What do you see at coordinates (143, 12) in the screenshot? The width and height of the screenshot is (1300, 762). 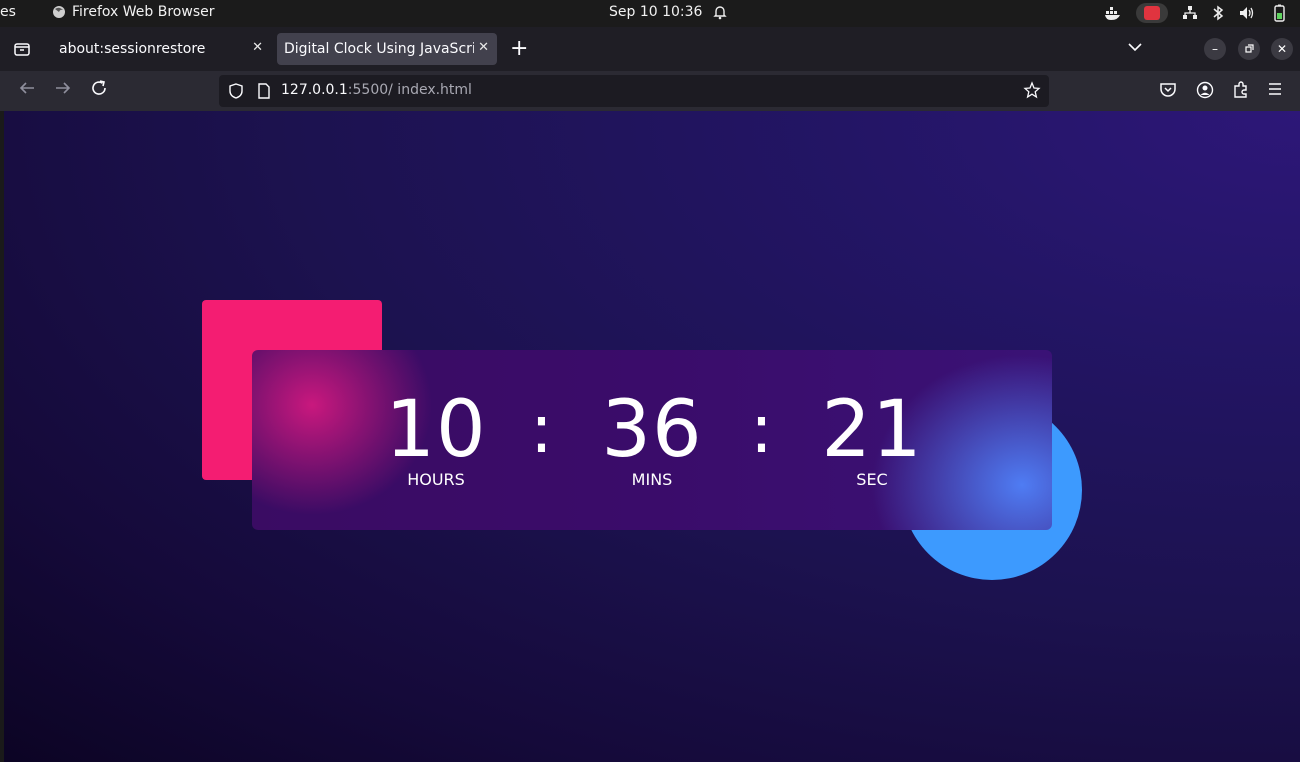 I see `app-name: Firefox Web Browser` at bounding box center [143, 12].